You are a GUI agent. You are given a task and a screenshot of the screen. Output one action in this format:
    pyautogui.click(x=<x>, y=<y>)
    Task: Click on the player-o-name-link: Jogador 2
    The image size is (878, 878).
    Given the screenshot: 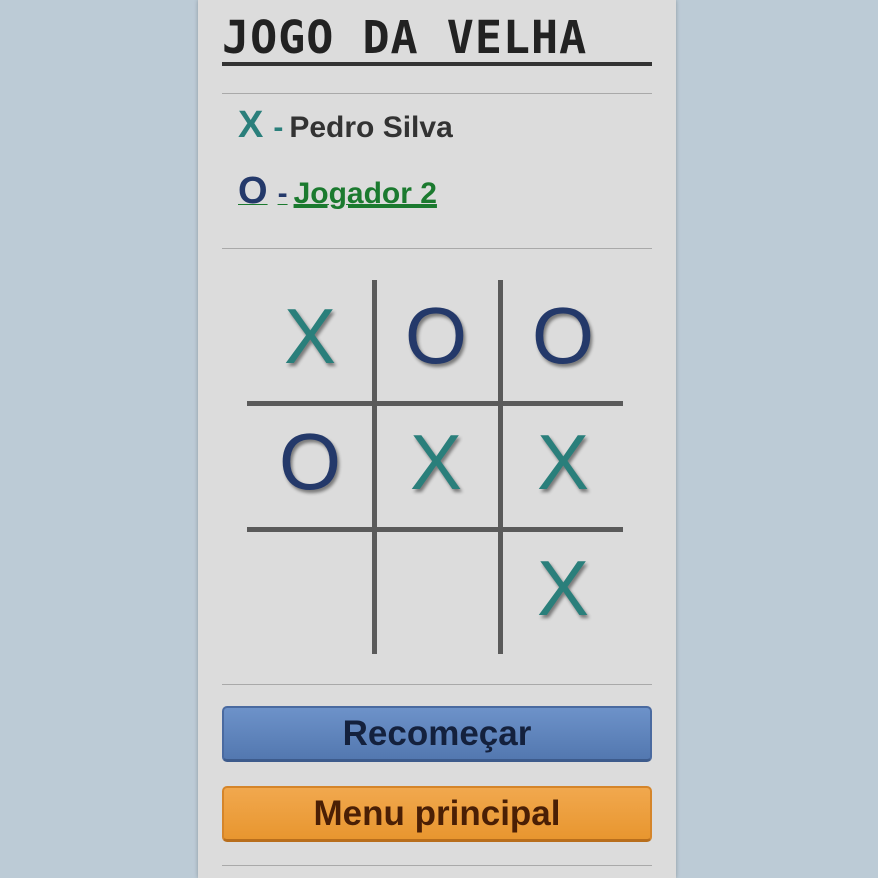 What is the action you would take?
    pyautogui.click(x=365, y=193)
    